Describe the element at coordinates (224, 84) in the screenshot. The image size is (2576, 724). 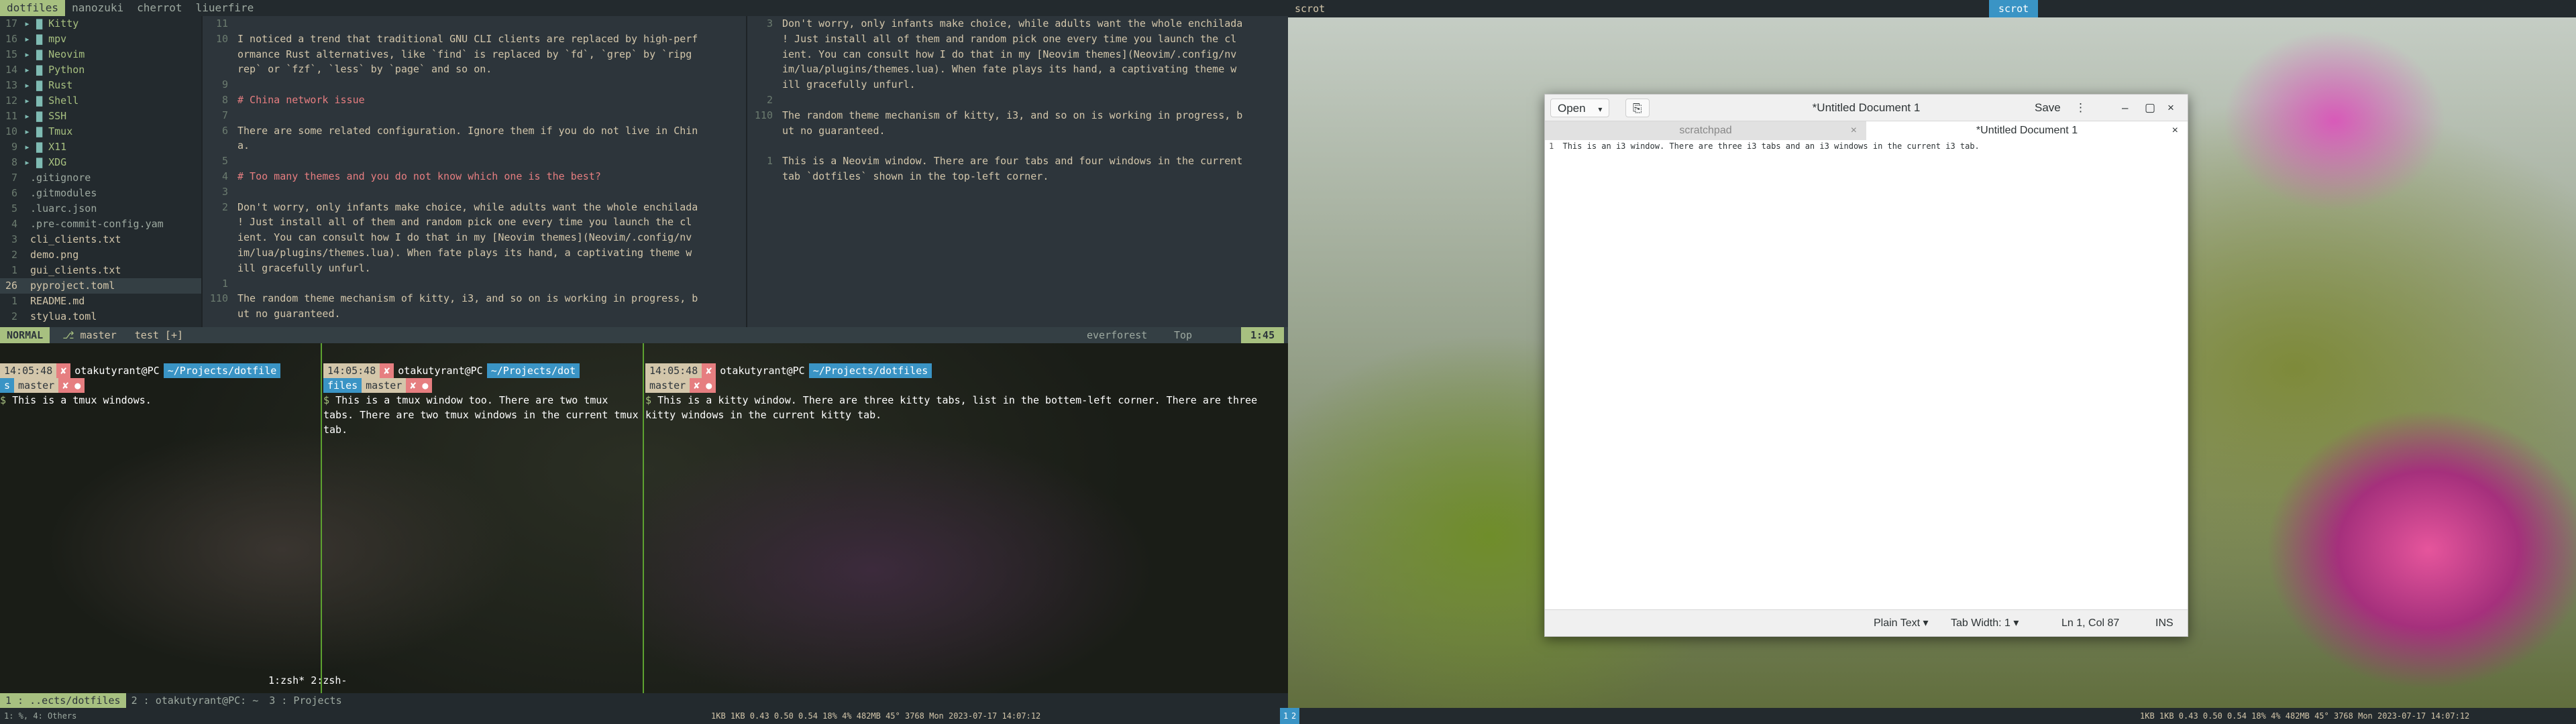
I see `line-number: 9` at that location.